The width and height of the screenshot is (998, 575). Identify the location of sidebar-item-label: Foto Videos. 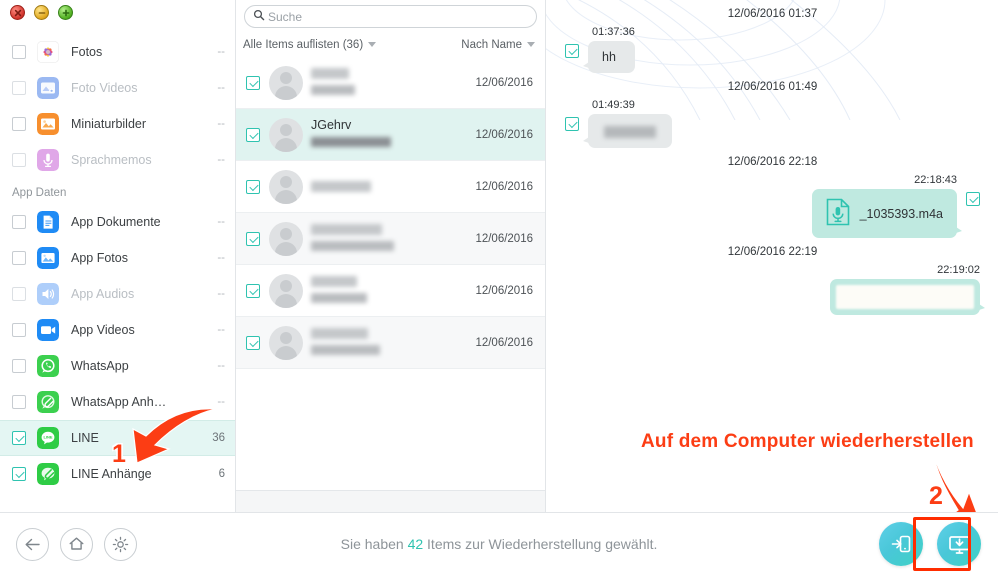
(104, 88).